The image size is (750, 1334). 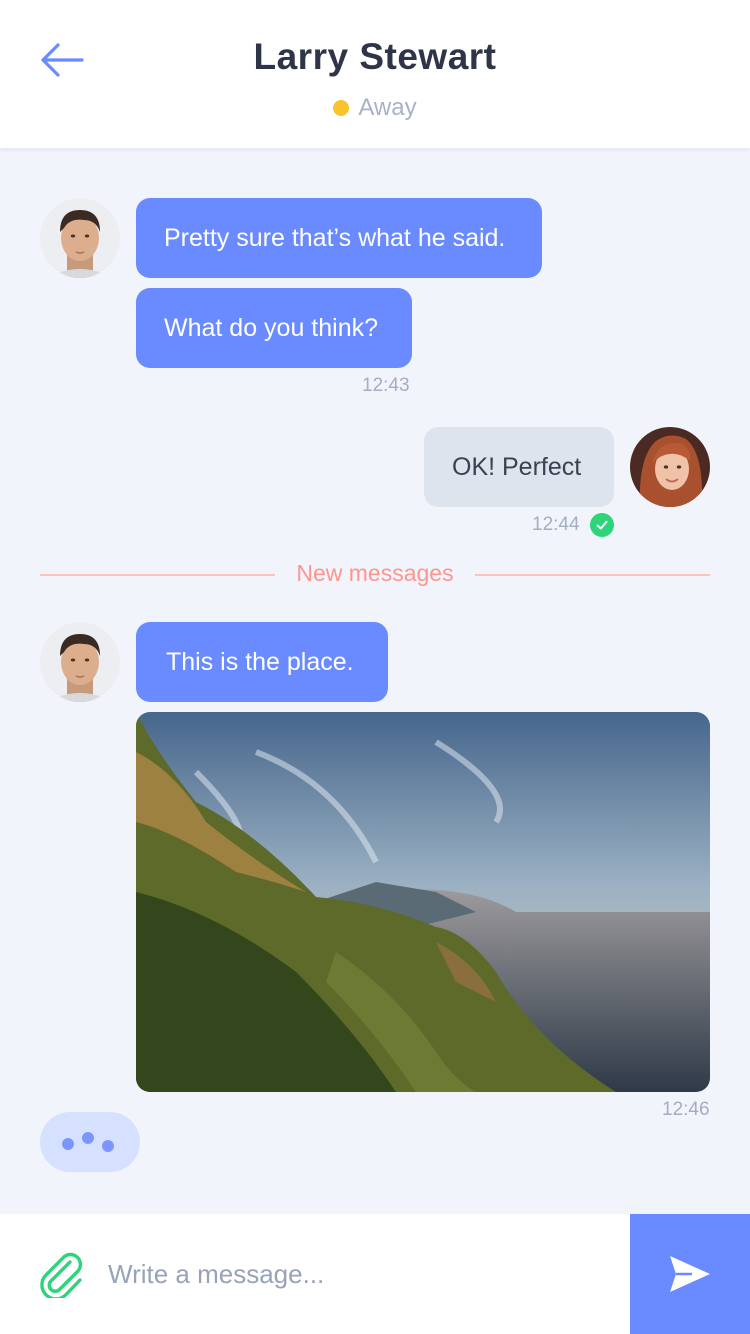 What do you see at coordinates (670, 467) in the screenshot?
I see `user-avatar` at bounding box center [670, 467].